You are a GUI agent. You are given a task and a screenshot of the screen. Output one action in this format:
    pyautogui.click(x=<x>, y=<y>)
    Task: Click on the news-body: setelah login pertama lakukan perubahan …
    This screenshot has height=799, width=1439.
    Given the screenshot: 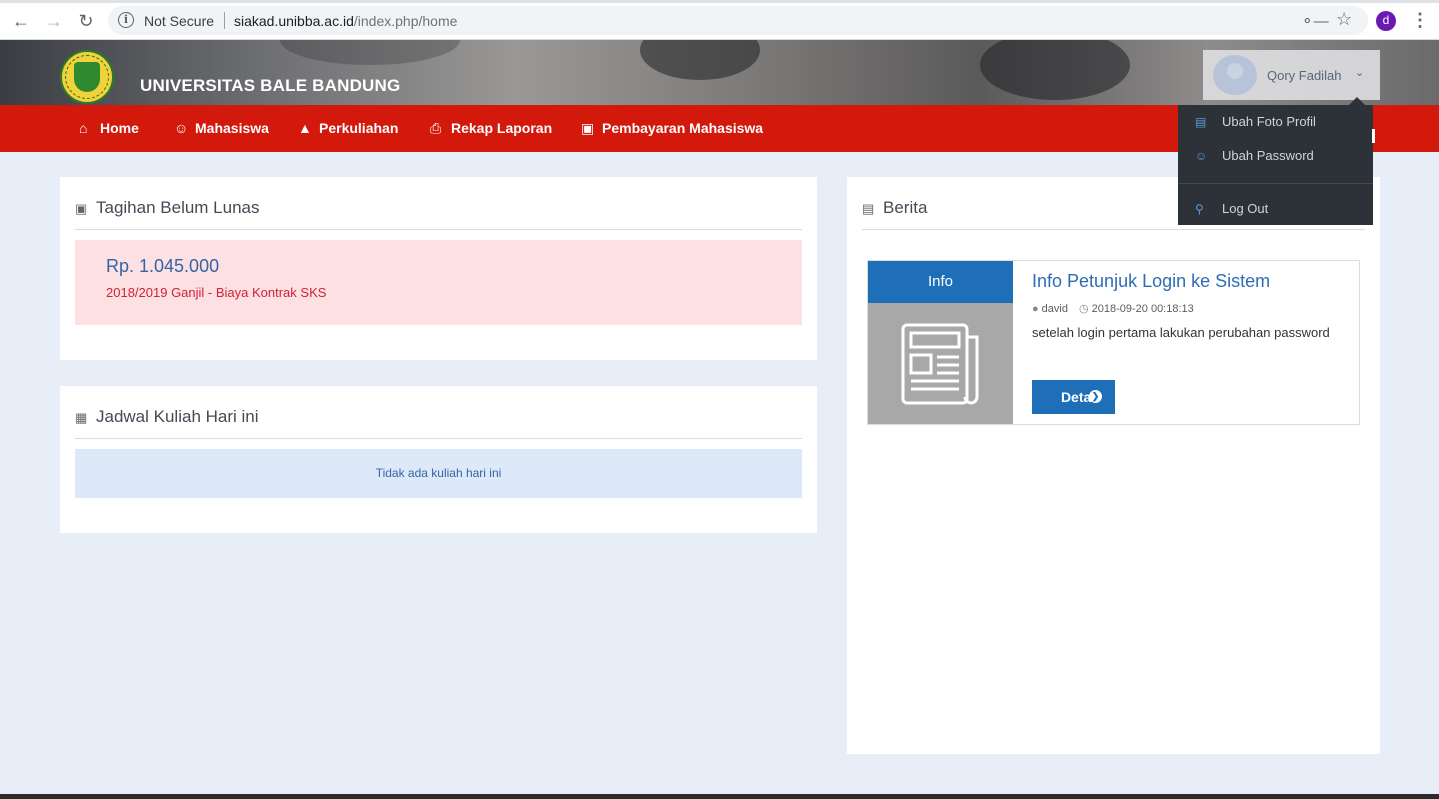 What is the action you would take?
    pyautogui.click(x=1181, y=332)
    